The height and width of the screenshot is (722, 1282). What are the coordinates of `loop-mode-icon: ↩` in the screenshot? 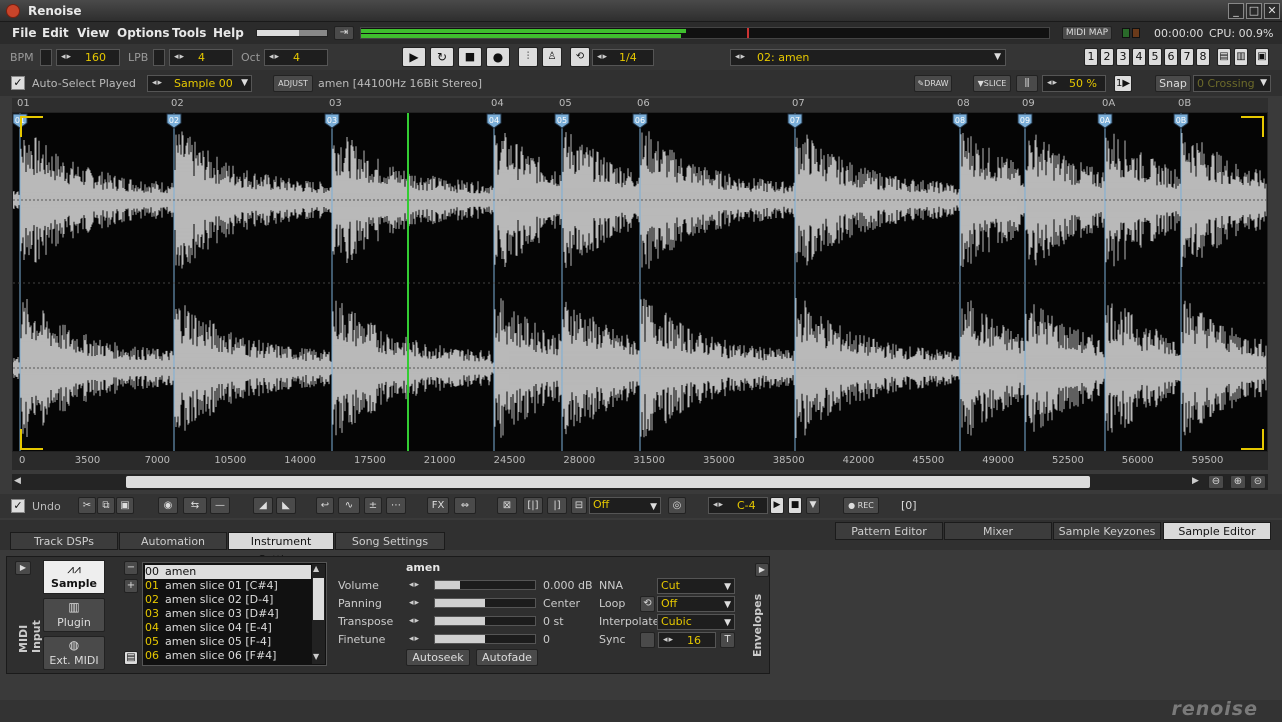 It's located at (325, 505).